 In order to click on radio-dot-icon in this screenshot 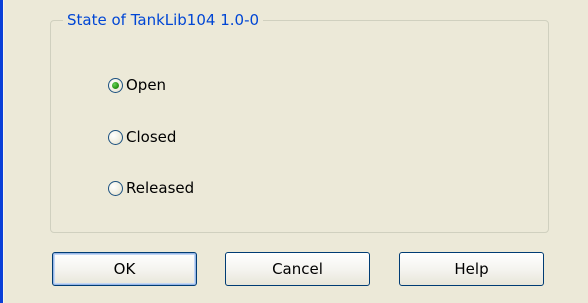, I will do `click(115, 85)`.